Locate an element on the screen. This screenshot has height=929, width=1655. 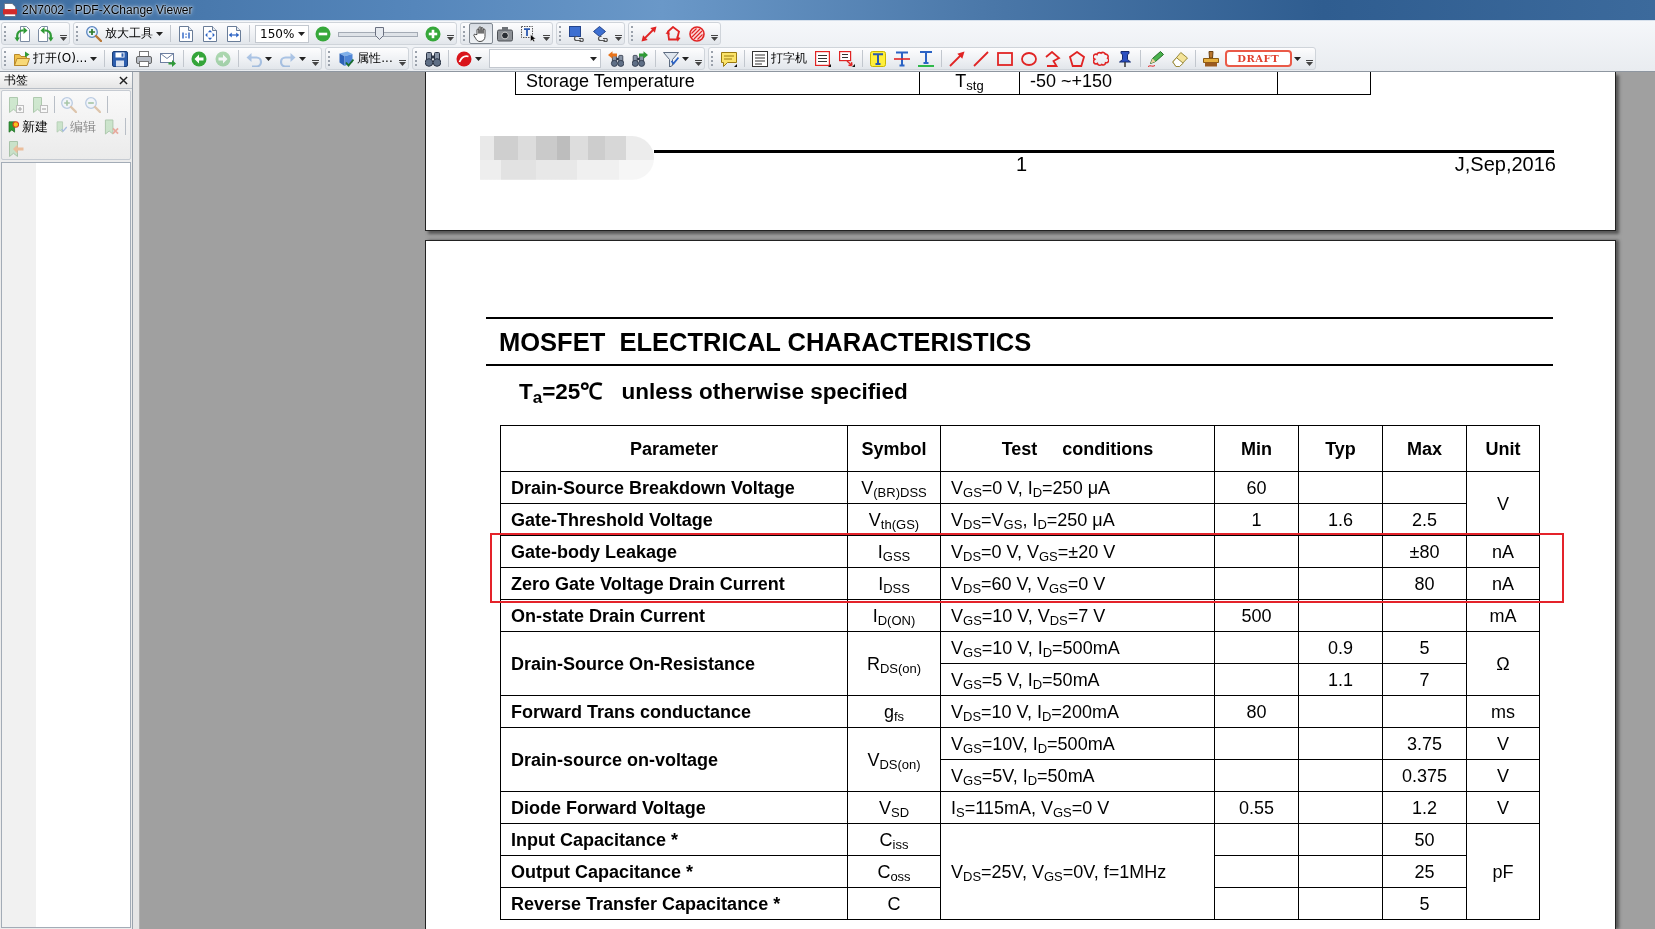
table-cell: Output Capacitance * is located at coordinates (674, 871).